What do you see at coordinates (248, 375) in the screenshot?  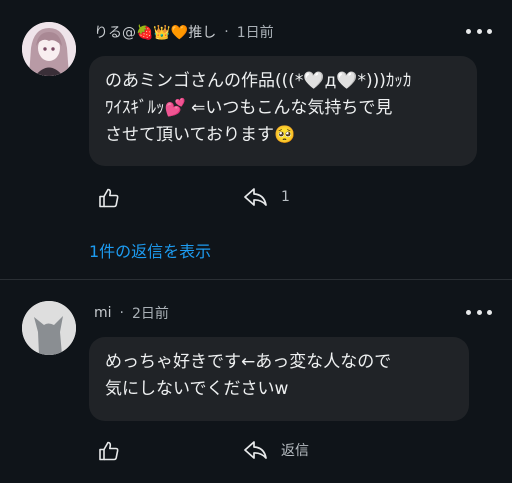 I see `comment-text: めっちゃ好きです←あっ変な人なので 気にしないでくださいw` at bounding box center [248, 375].